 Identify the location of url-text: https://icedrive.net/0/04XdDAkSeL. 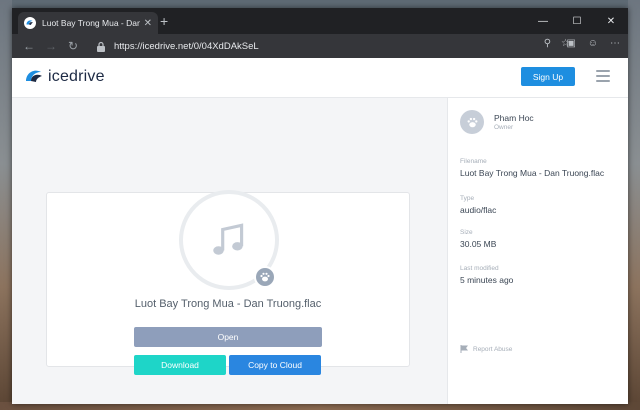
(186, 46).